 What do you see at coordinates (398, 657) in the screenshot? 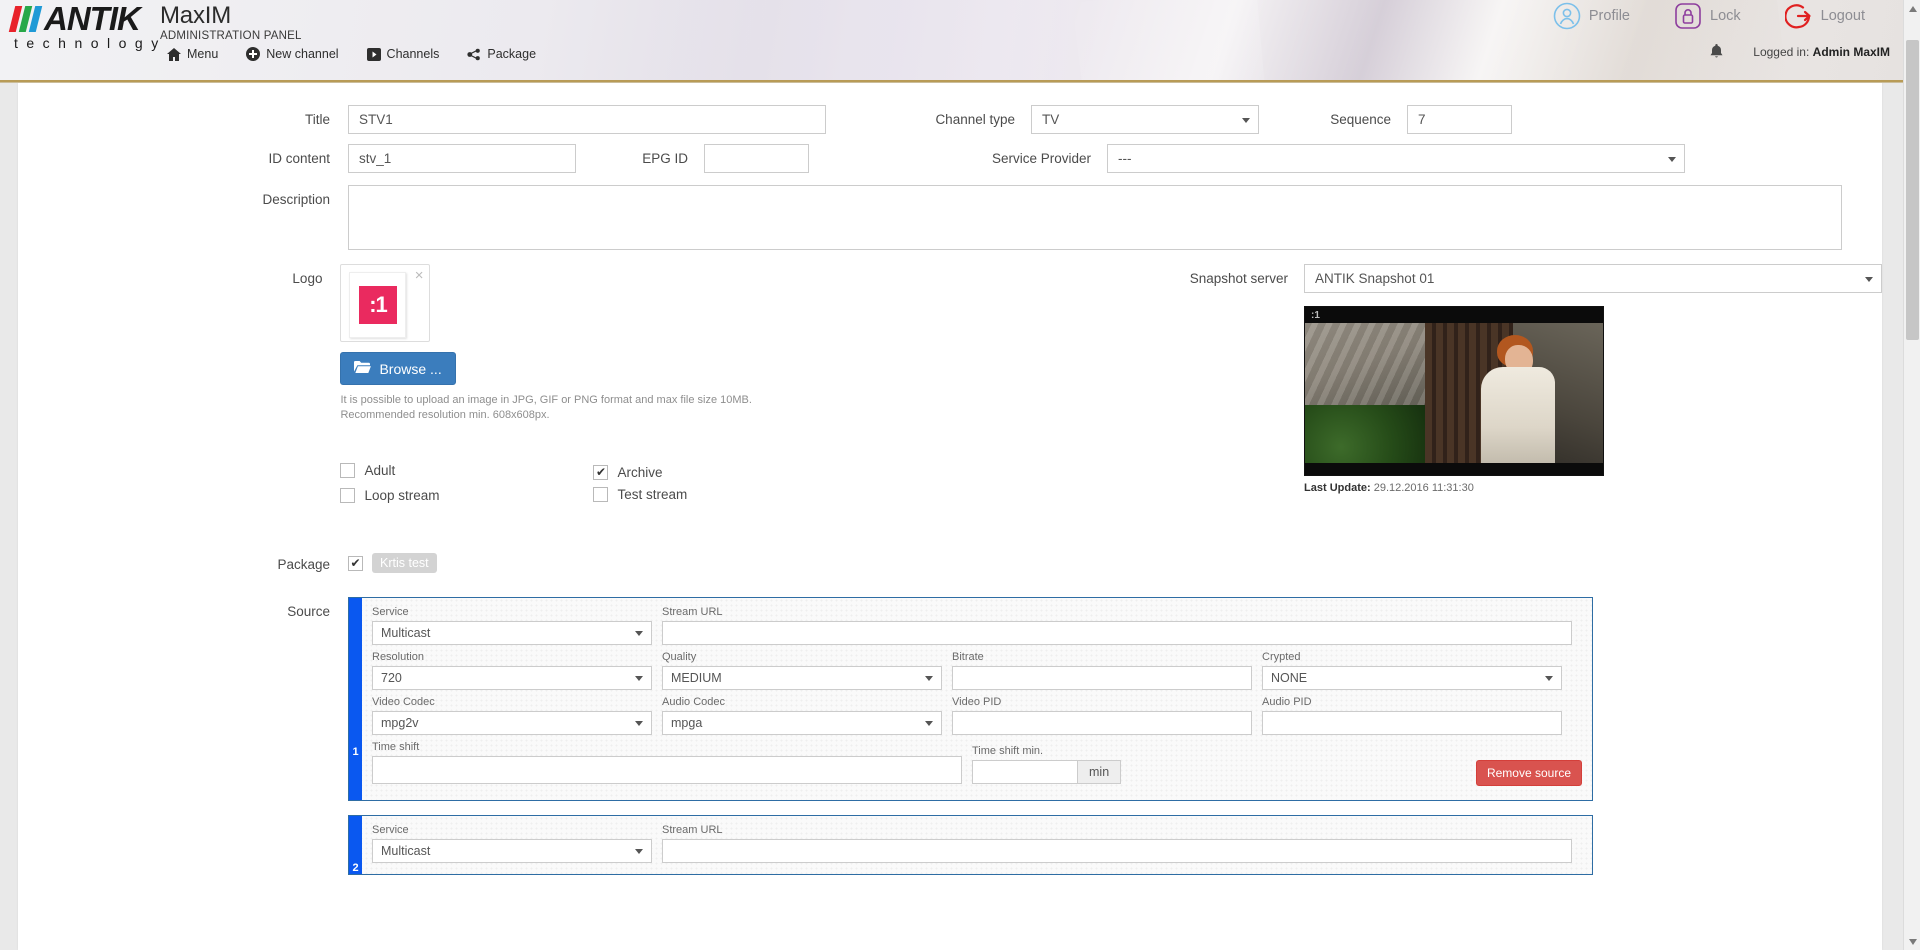
I see `resolution-label: Resolution` at bounding box center [398, 657].